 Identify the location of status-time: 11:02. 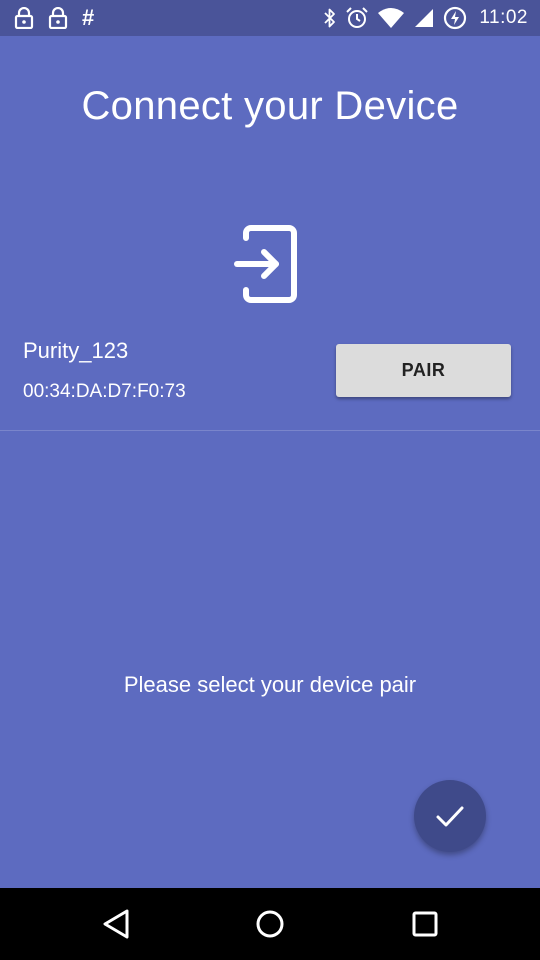
(503, 17).